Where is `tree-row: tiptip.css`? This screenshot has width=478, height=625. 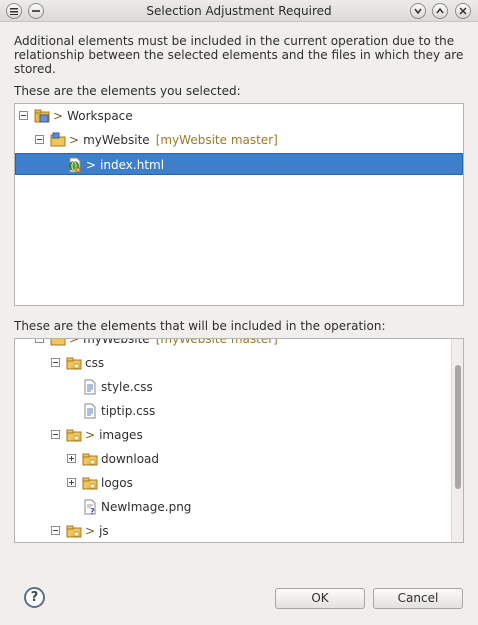 tree-row: tiptip.css is located at coordinates (239, 411).